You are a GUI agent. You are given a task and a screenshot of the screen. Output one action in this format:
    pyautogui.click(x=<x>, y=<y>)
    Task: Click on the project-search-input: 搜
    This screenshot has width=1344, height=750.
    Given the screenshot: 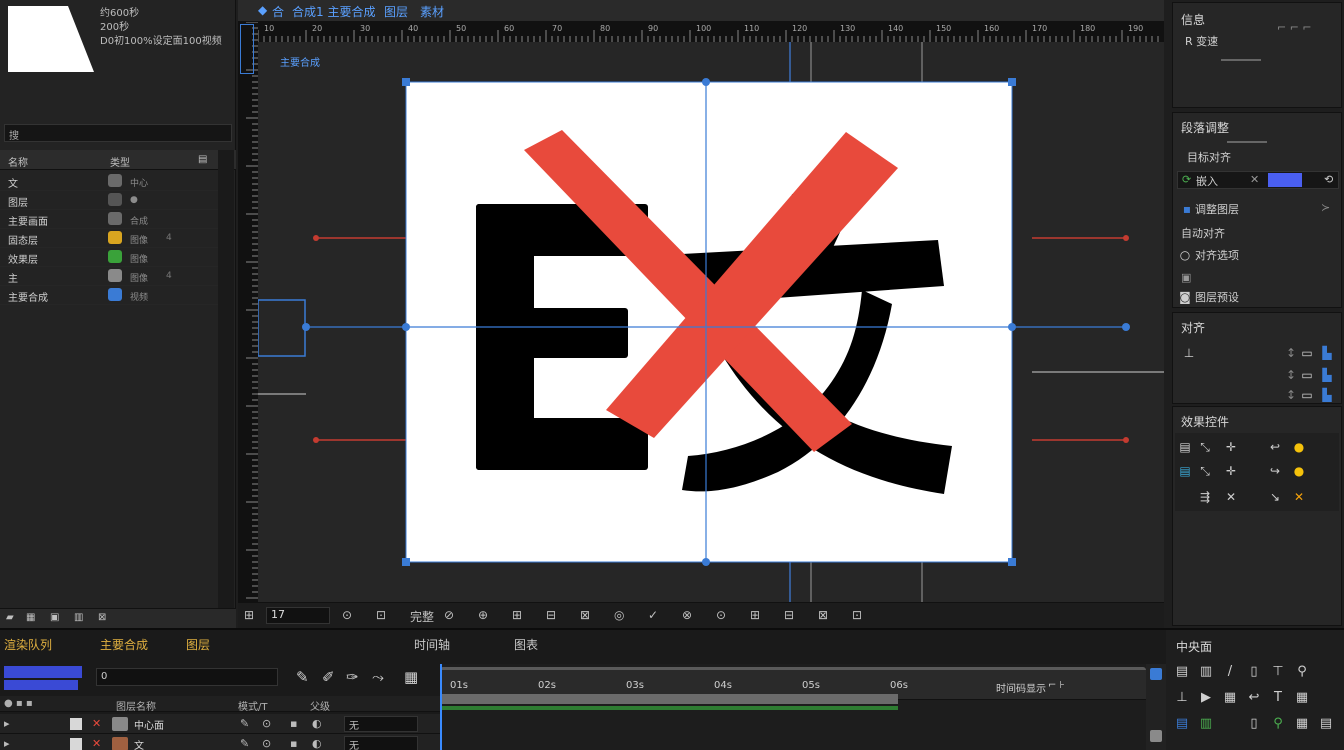 What is the action you would take?
    pyautogui.click(x=118, y=133)
    